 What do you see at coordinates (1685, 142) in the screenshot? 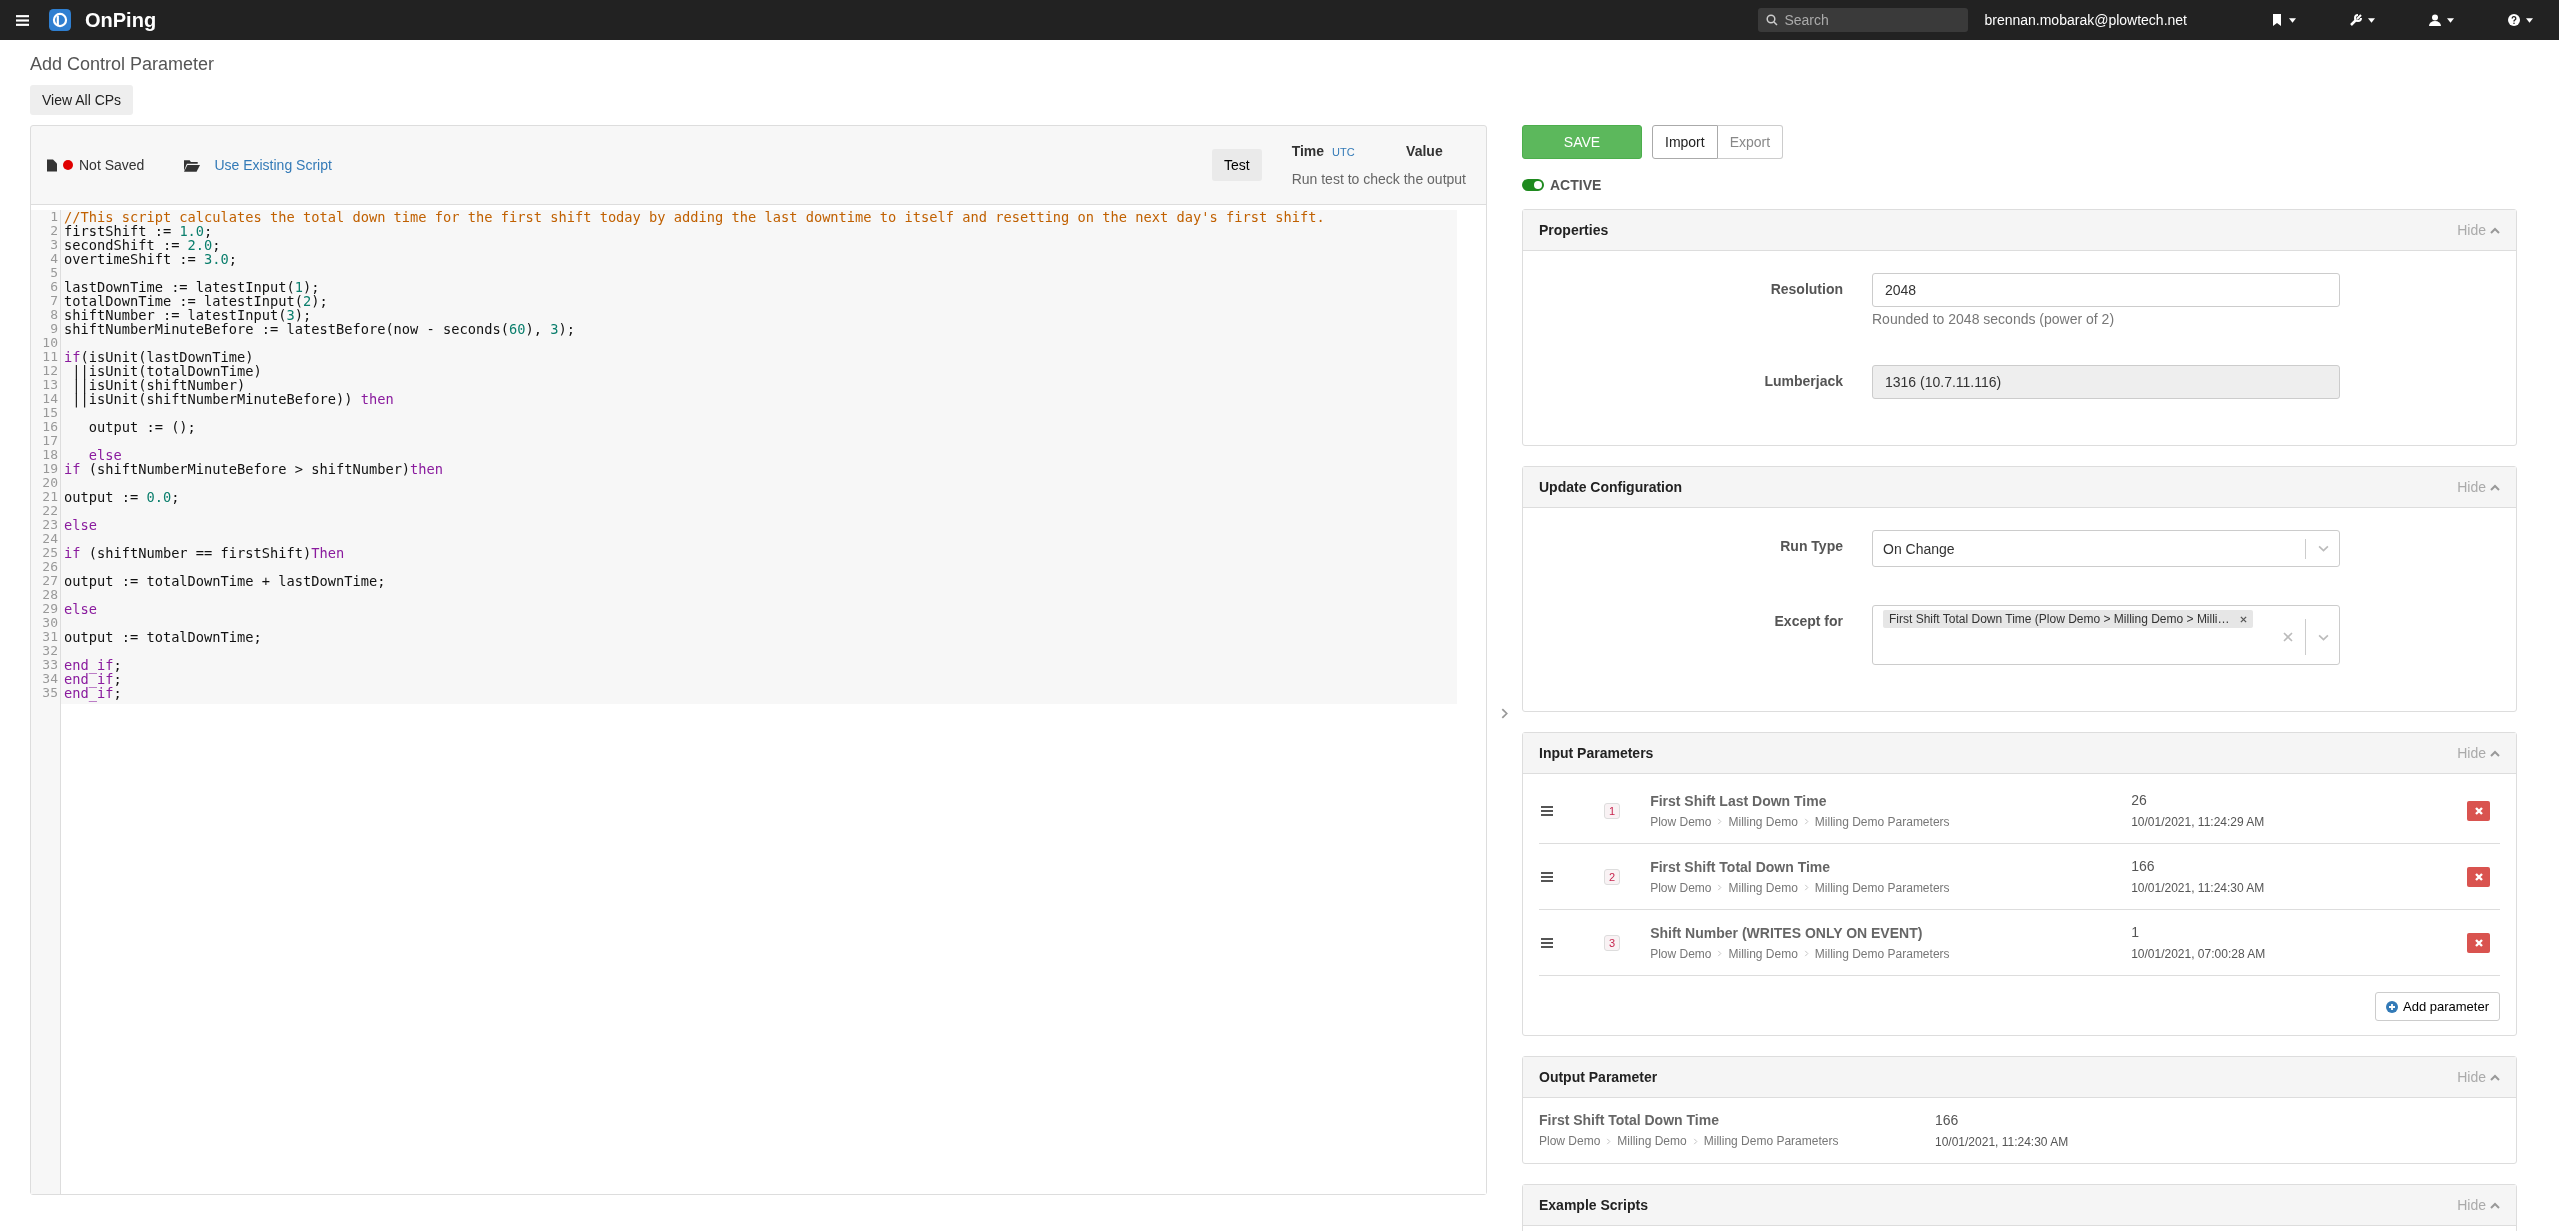
I see `import-export-tab: Import` at bounding box center [1685, 142].